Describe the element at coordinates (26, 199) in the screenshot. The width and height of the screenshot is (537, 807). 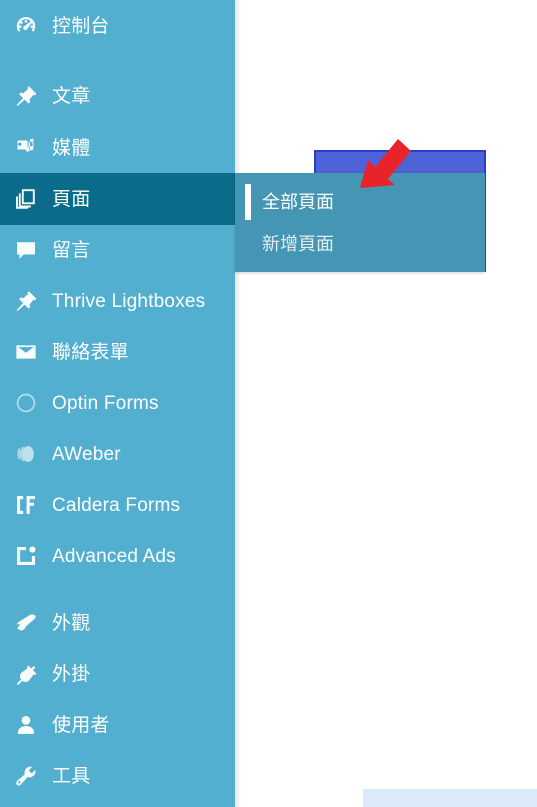
I see `pages-icon` at that location.